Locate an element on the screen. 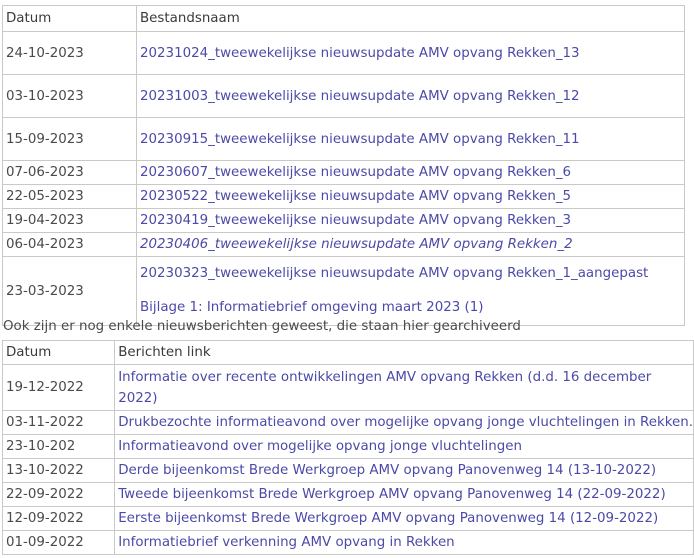  column-header-filename: Bestandsnaam is located at coordinates (410, 18).